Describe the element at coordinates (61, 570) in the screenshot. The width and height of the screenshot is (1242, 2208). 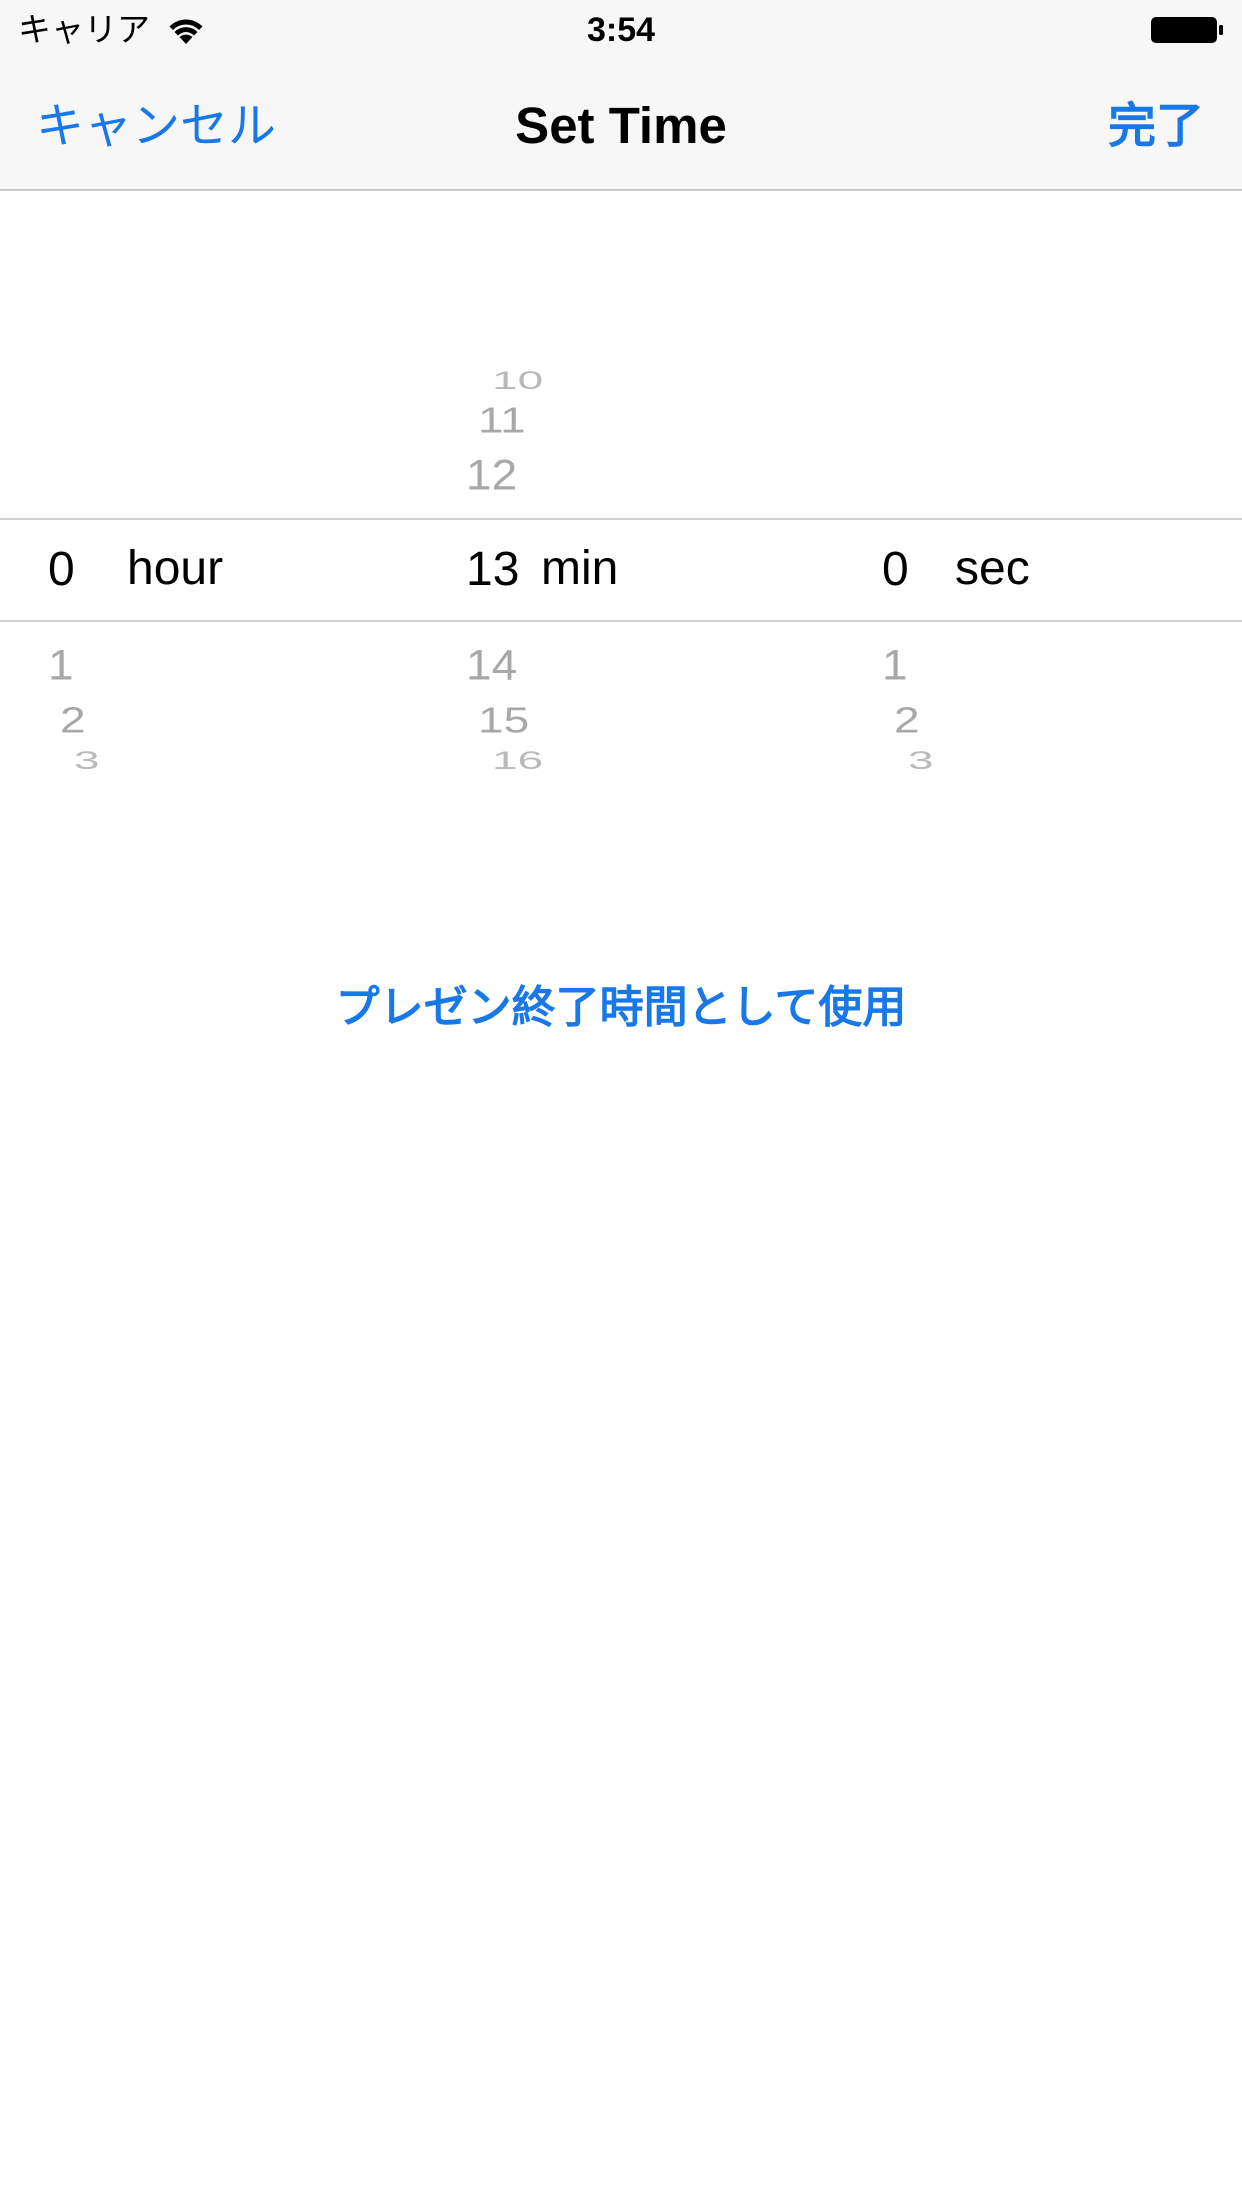
I see `hour-selected-value: 0` at that location.